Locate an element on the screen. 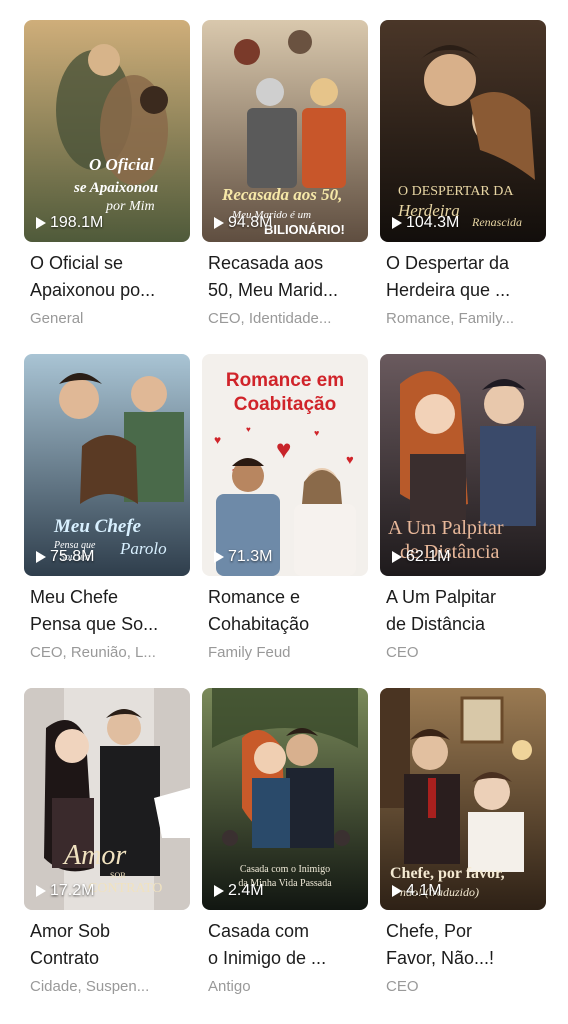 This screenshot has width=568, height=1024. svg-text: Recasada aos 50, is located at coordinates (281, 194).